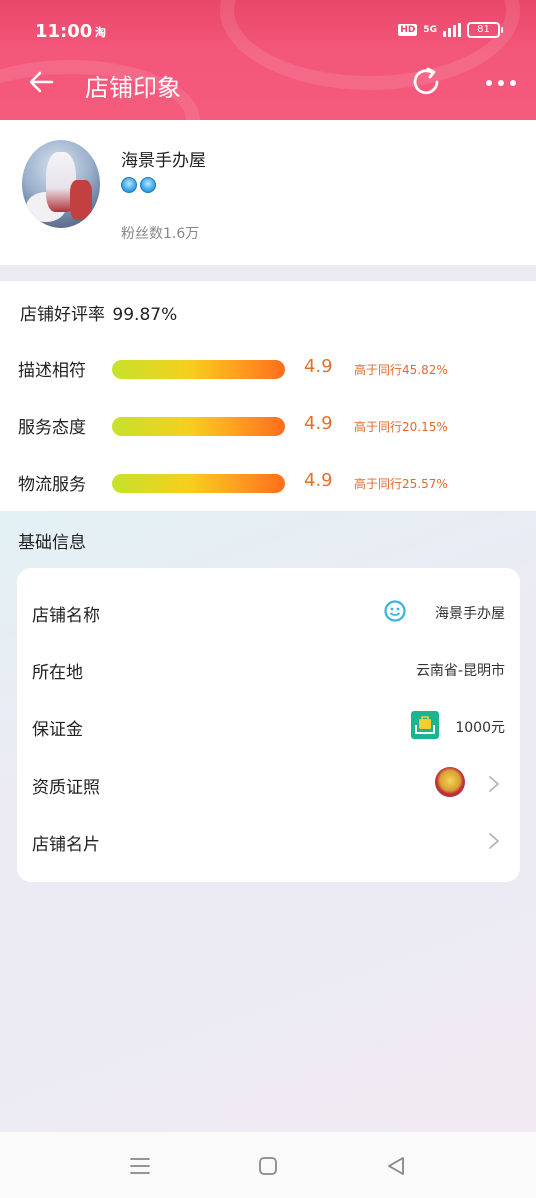 This screenshot has height=1198, width=536. I want to click on smile-icon, so click(395, 611).